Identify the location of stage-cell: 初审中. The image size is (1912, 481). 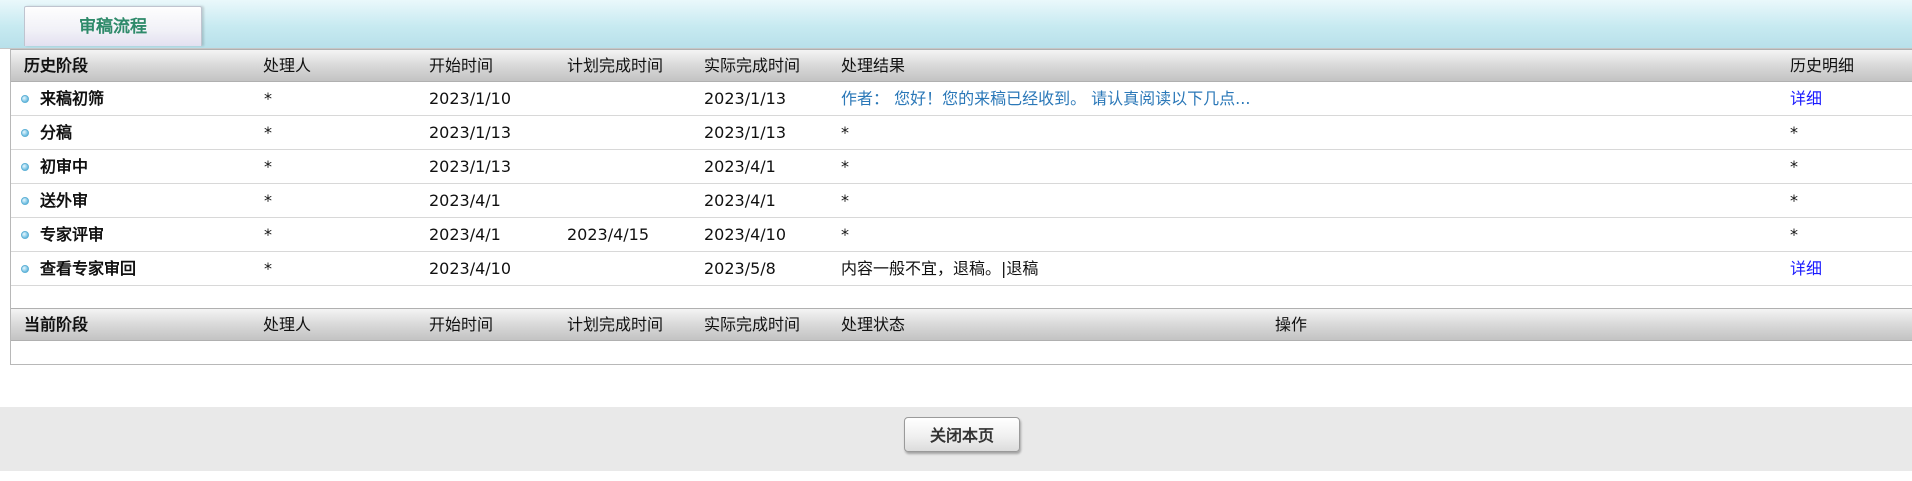
(64, 166).